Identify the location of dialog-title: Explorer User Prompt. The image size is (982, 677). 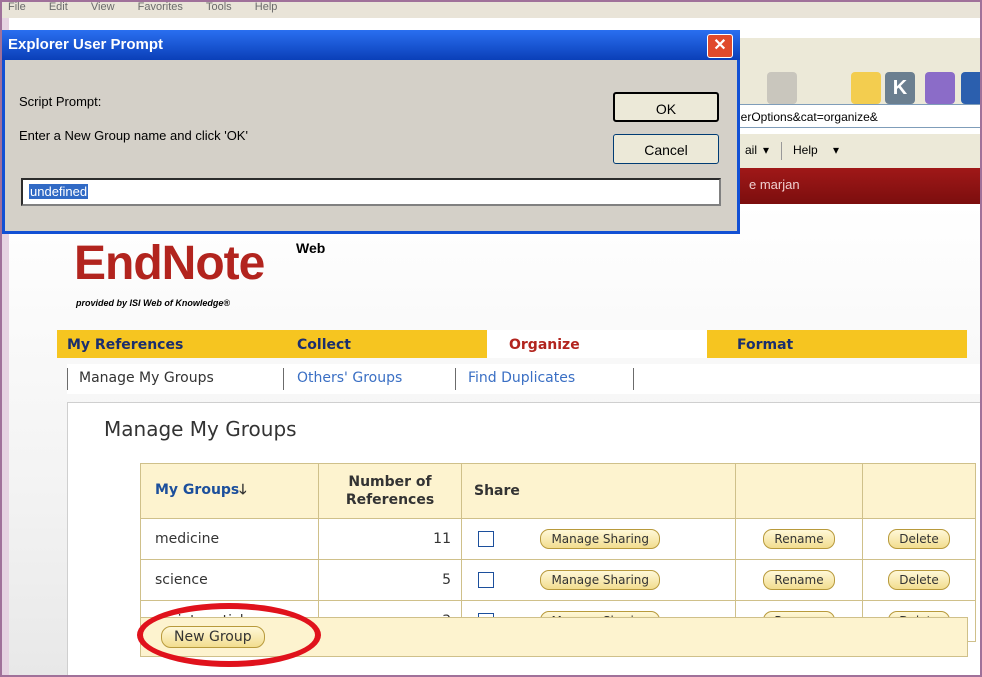
(86, 44).